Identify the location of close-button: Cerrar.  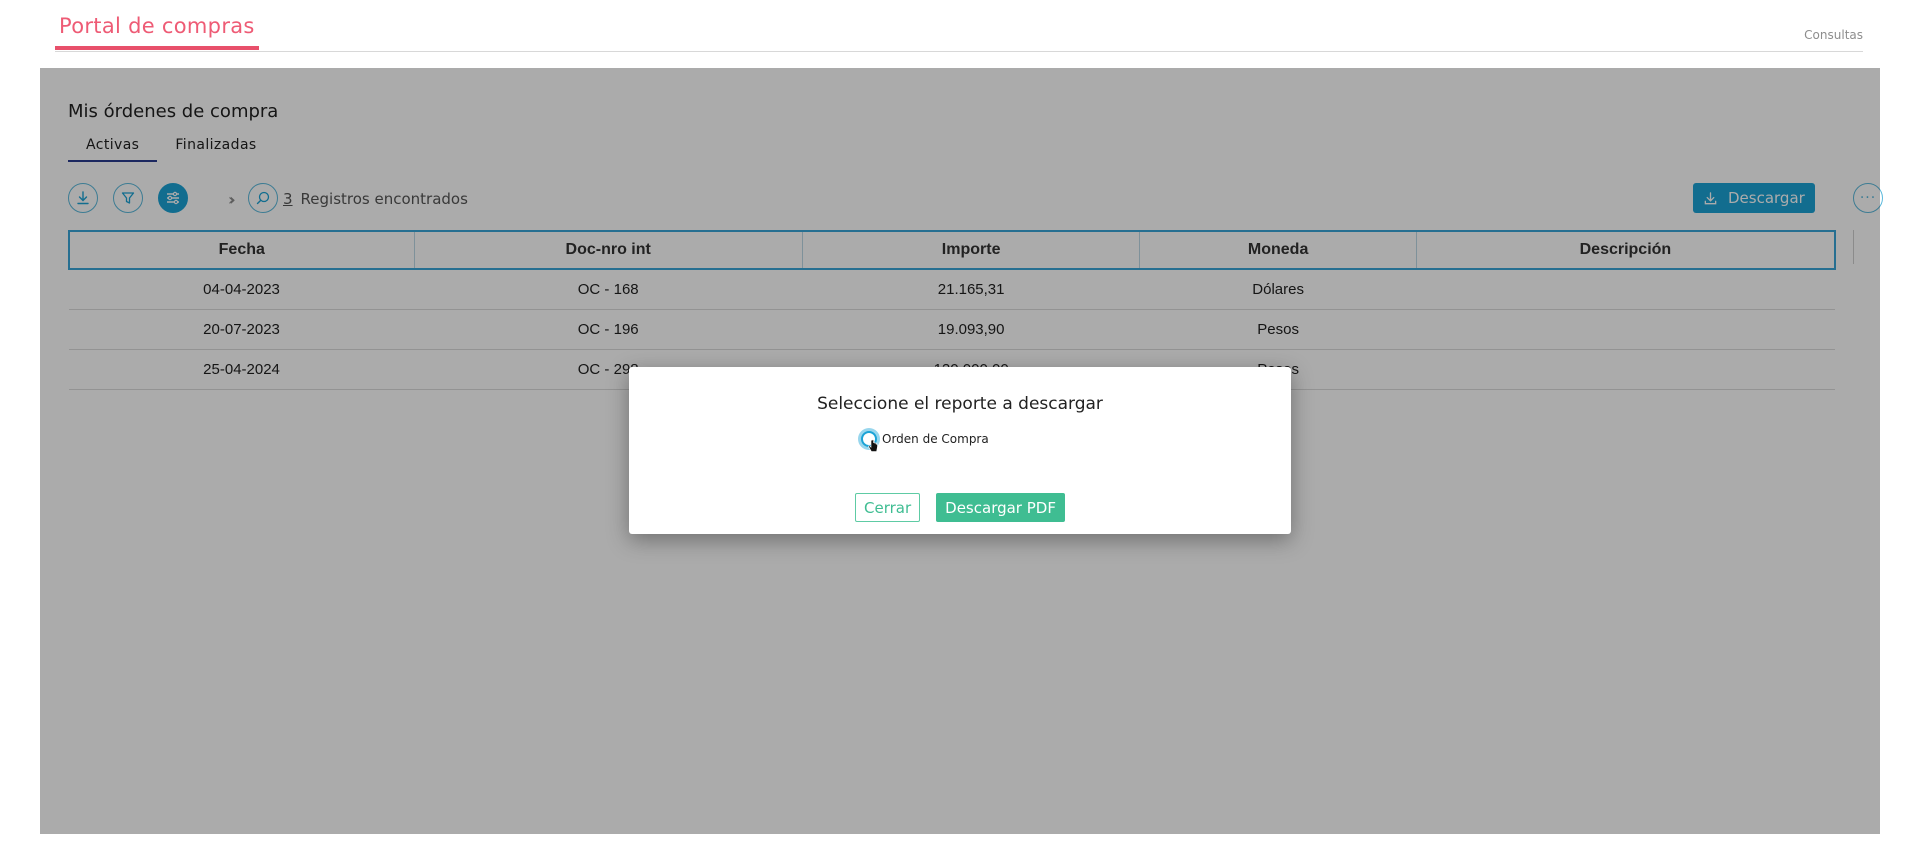
(888, 507).